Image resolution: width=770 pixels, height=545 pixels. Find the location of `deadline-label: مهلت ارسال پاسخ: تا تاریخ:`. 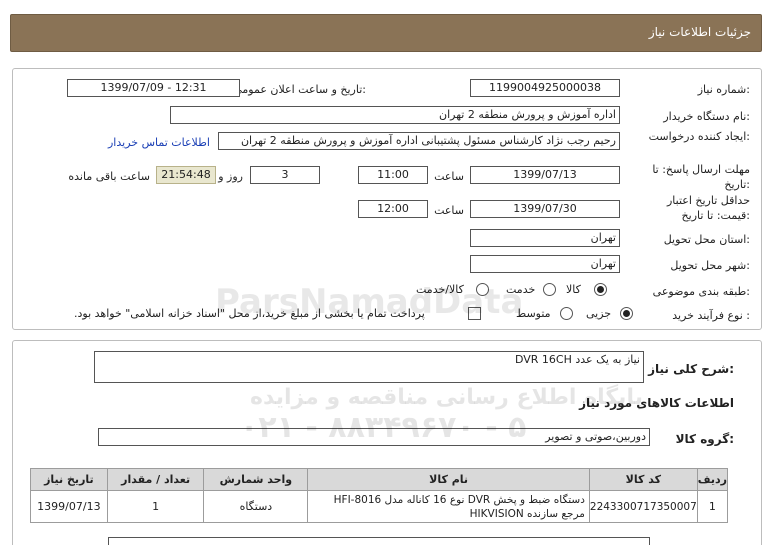

deadline-label: مهلت ارسال پاسخ: تا تاریخ: is located at coordinates (701, 177).